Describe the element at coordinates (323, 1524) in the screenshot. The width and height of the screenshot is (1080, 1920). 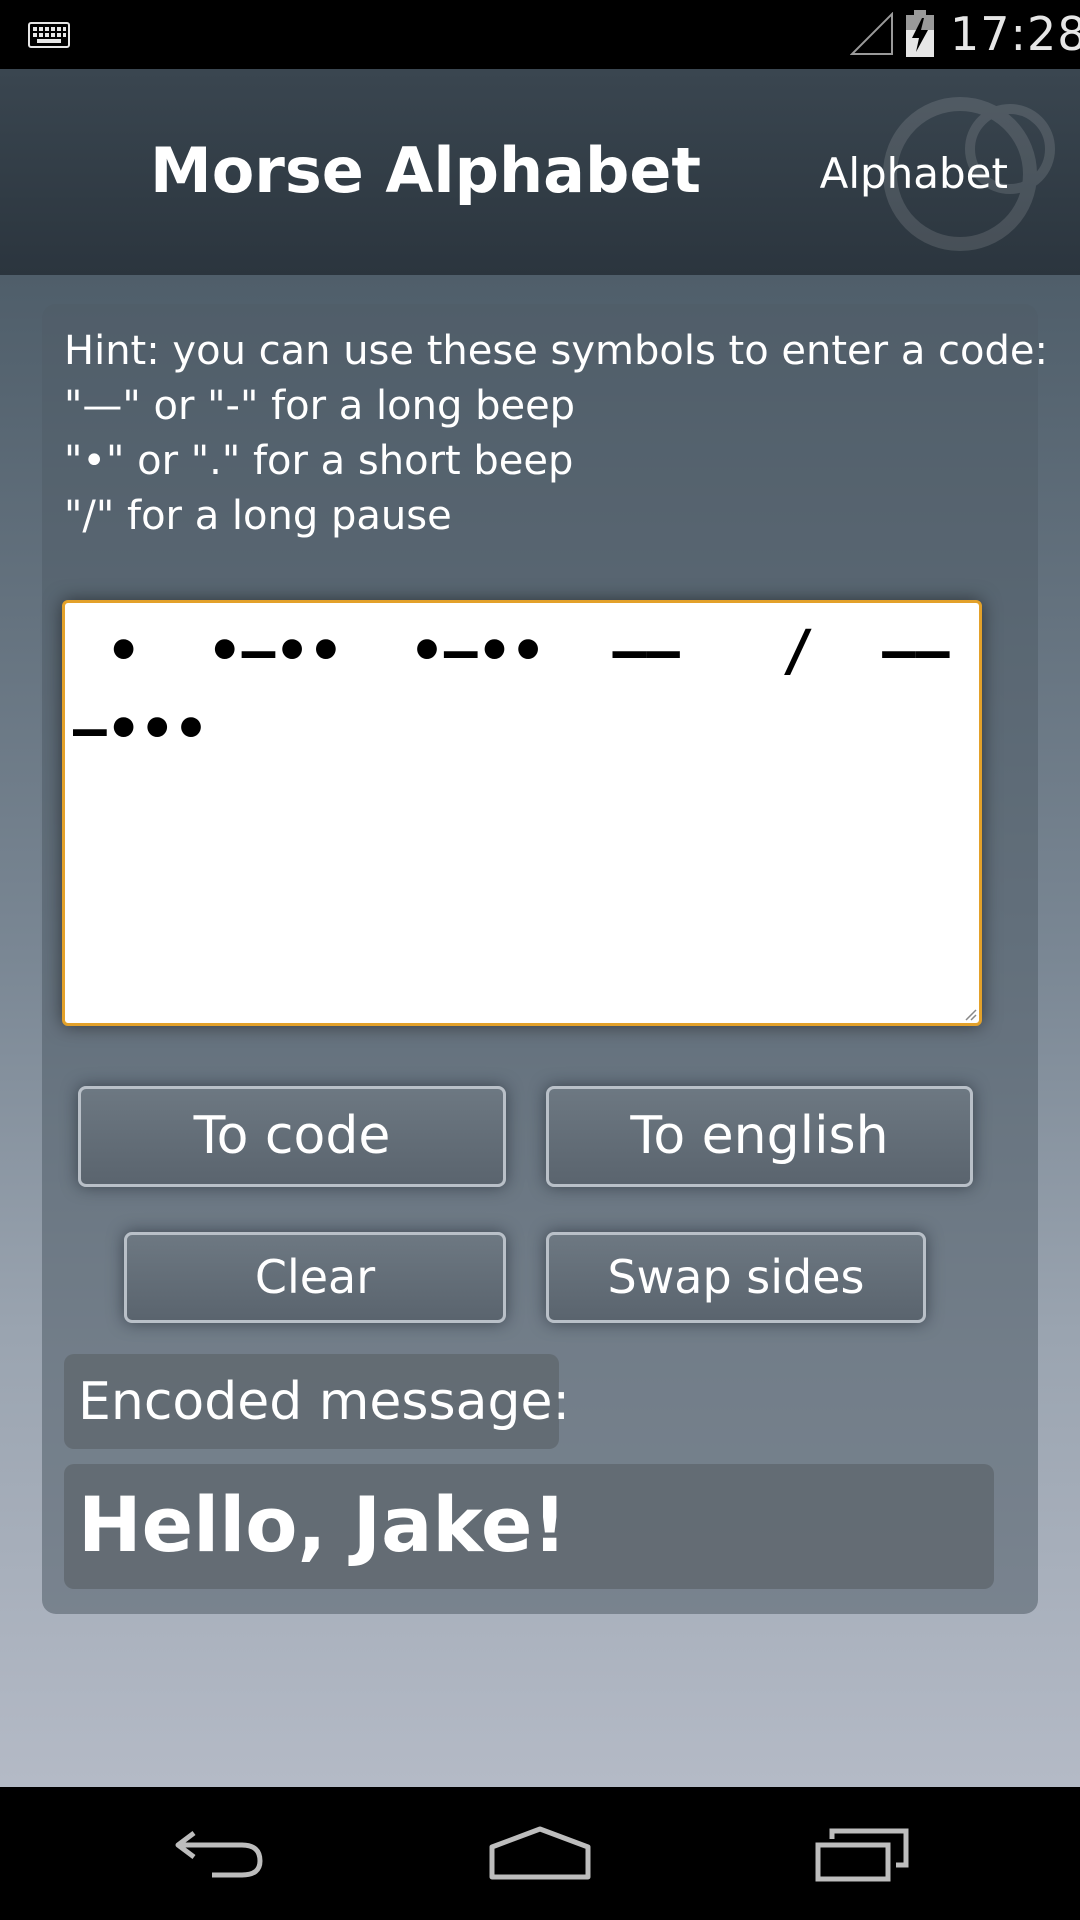
I see `decoded-message: Hello, Jake!` at that location.